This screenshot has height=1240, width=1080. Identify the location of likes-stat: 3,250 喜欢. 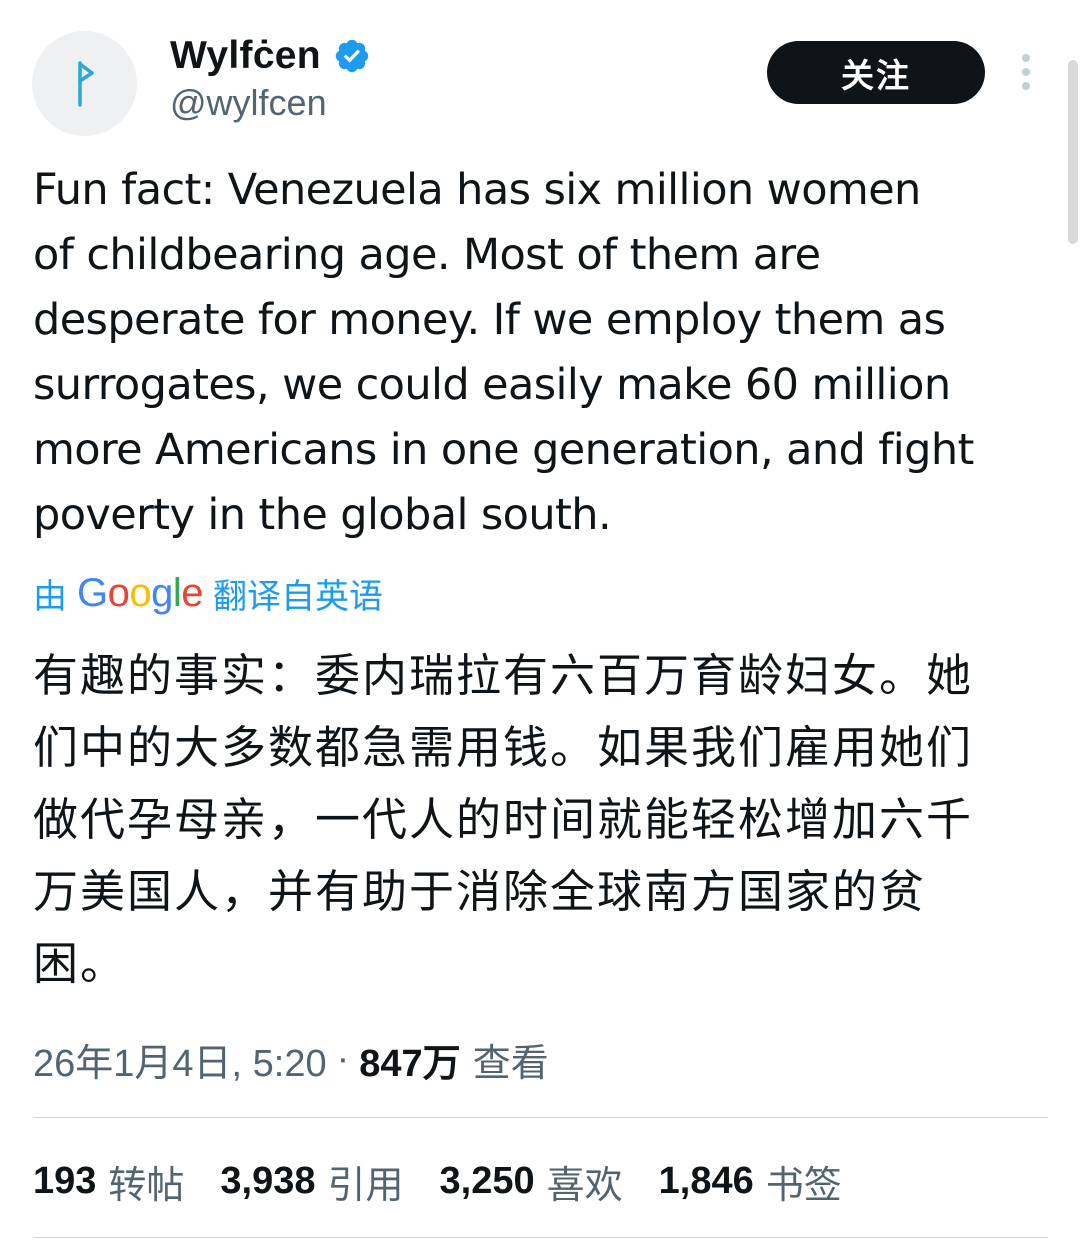
(531, 1181).